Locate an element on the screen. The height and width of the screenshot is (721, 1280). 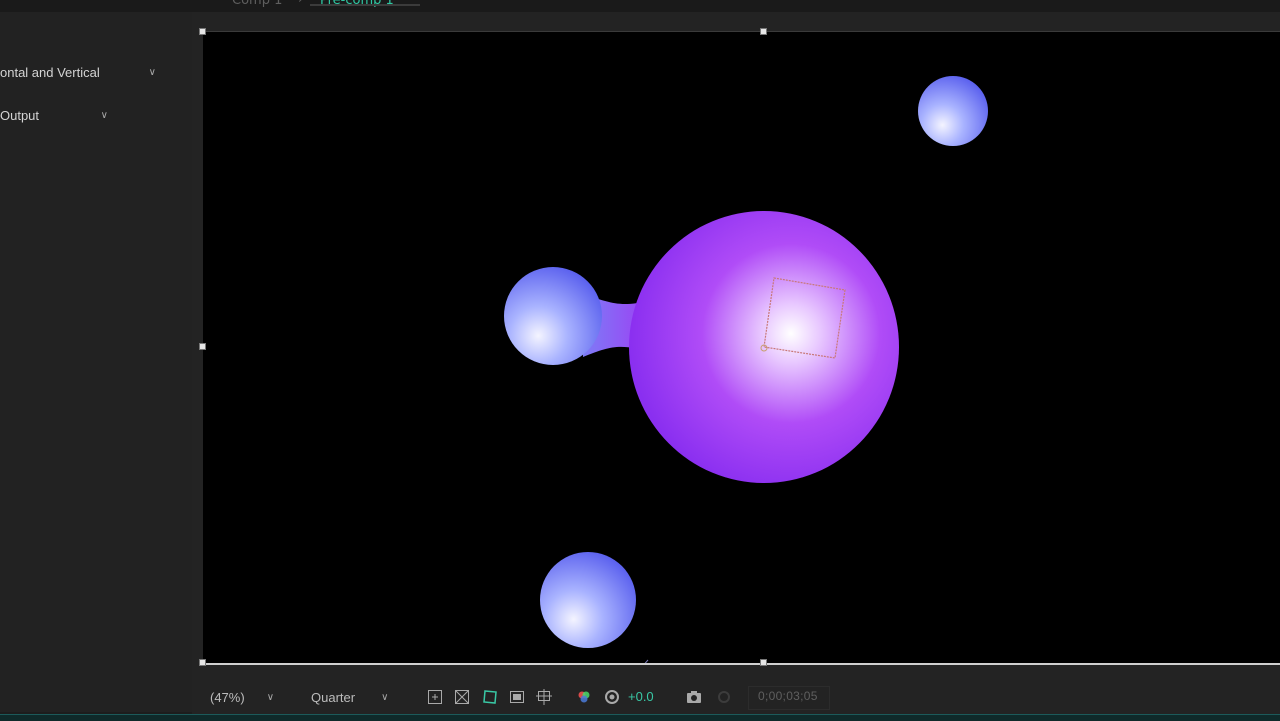
resolution-dropdown: Quarter ∨ is located at coordinates (351, 697).